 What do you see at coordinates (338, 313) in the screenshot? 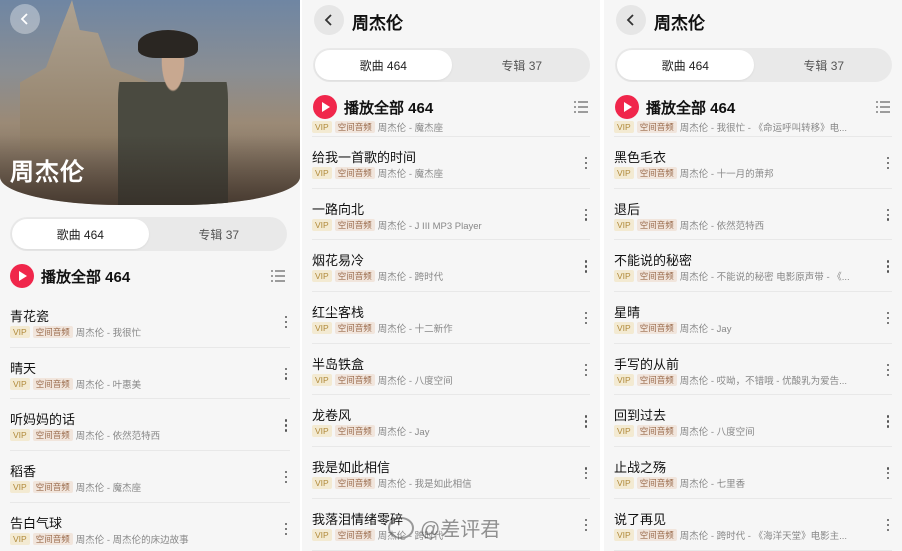
I see `song-title: 红尘客栈` at bounding box center [338, 313].